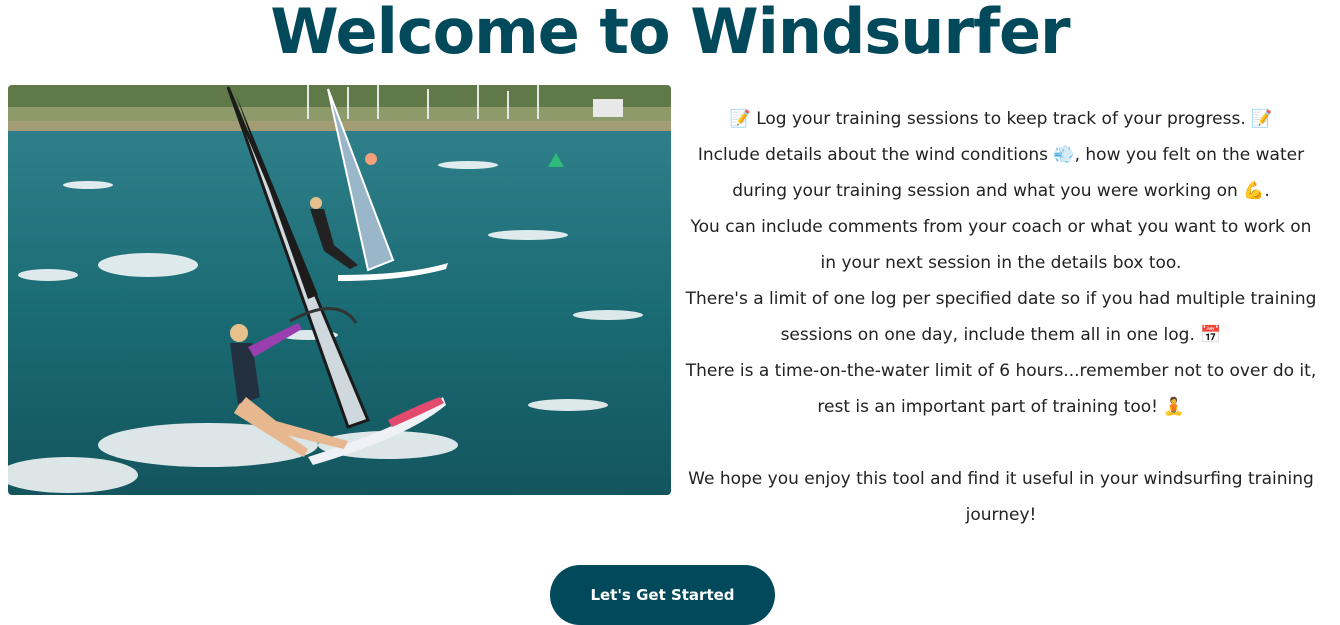 This screenshot has width=1340, height=625. What do you see at coordinates (662, 595) in the screenshot?
I see `get-started-button: Let's Get Started` at bounding box center [662, 595].